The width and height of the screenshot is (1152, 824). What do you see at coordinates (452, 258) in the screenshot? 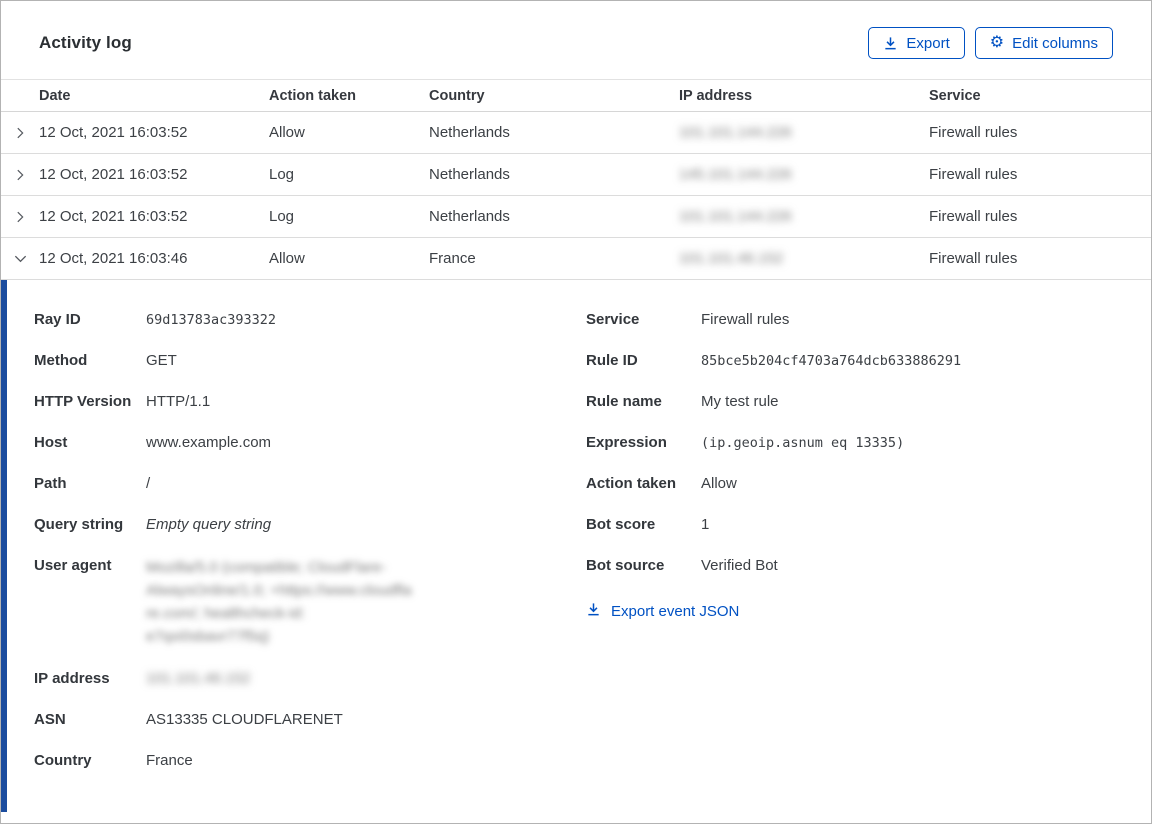
I see `cell-country: France` at bounding box center [452, 258].